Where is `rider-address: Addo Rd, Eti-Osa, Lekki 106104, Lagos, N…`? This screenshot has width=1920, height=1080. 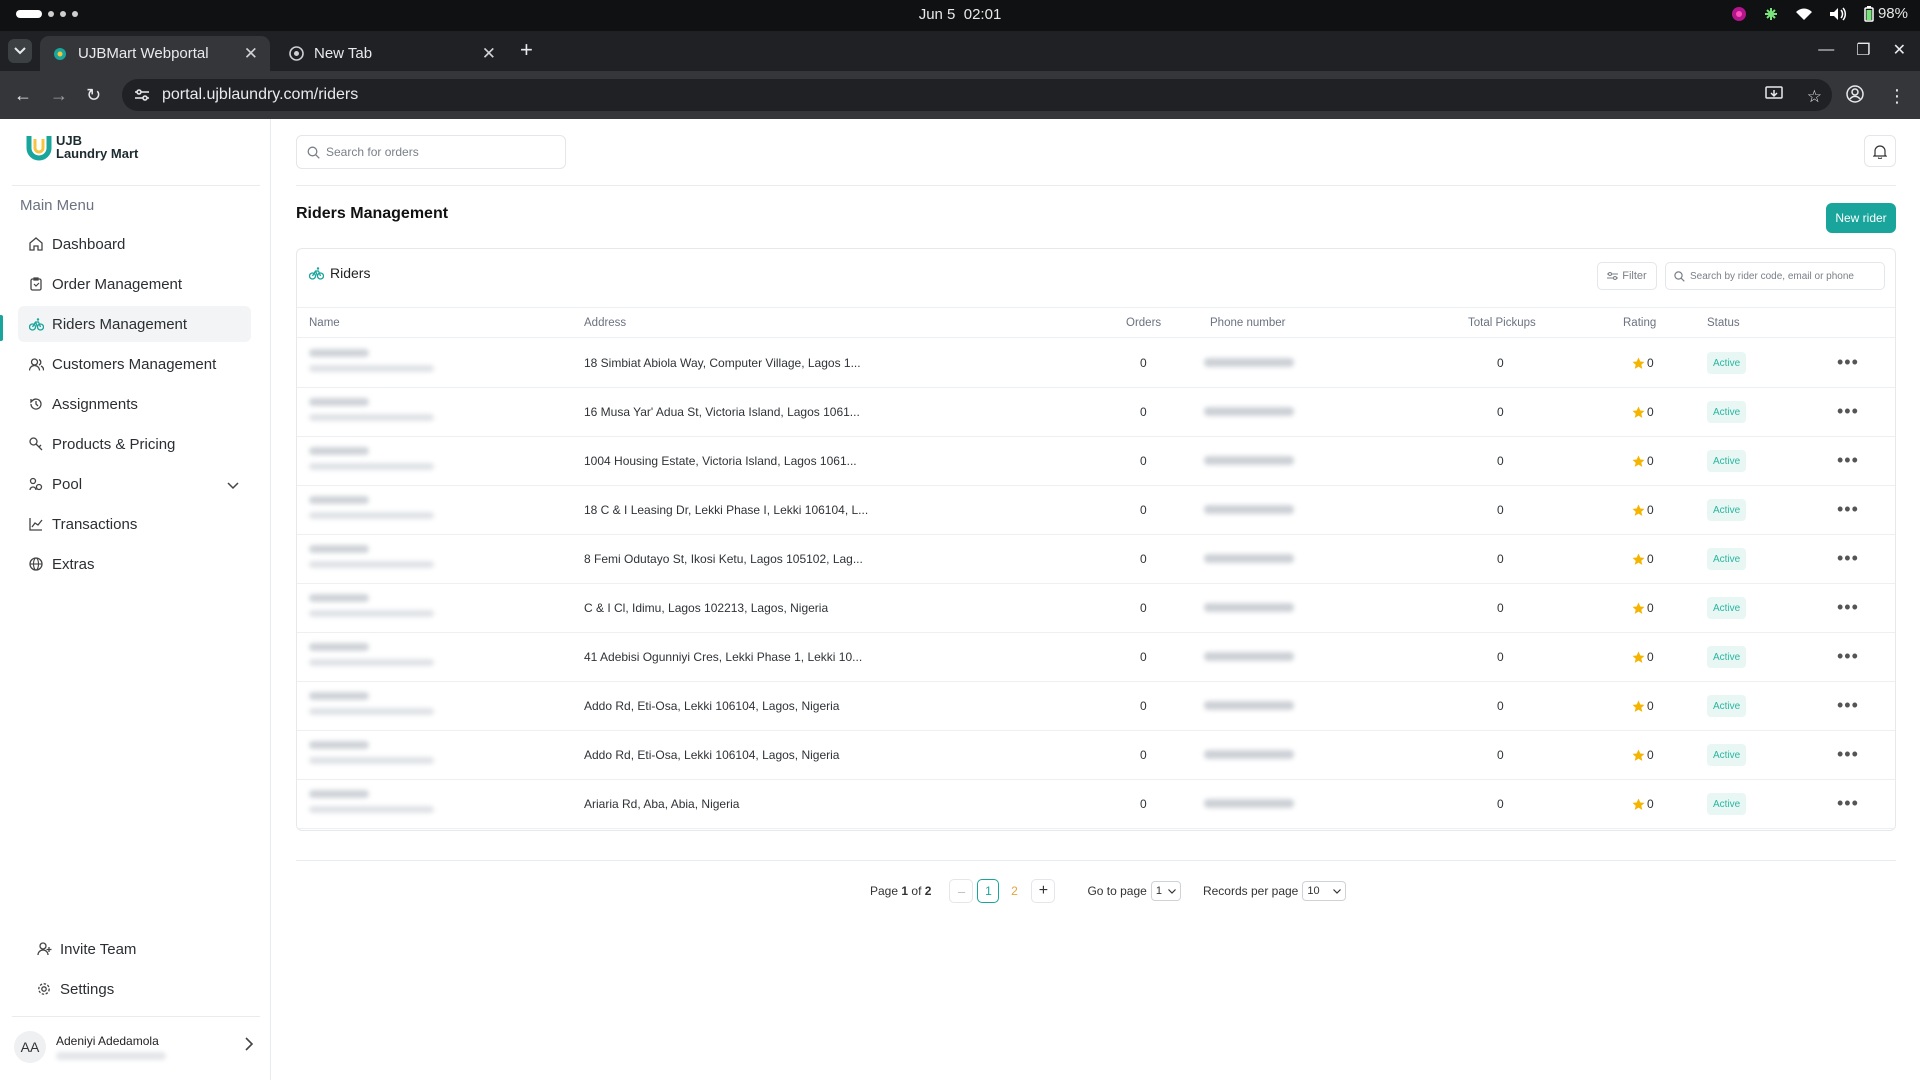
rider-address: Addo Rd, Eti-Osa, Lekki 106104, Lagos, N… is located at coordinates (712, 755).